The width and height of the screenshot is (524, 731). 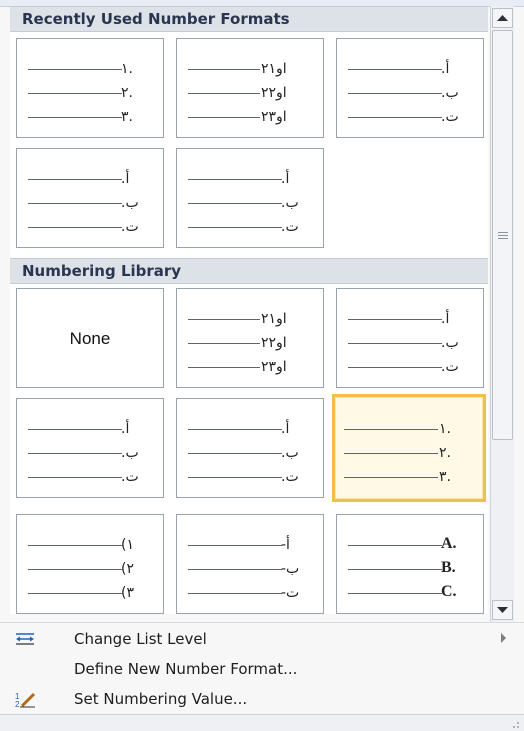 What do you see at coordinates (90, 198) in the screenshot?
I see `recent-format-tile-4: أ. ب. ت.` at bounding box center [90, 198].